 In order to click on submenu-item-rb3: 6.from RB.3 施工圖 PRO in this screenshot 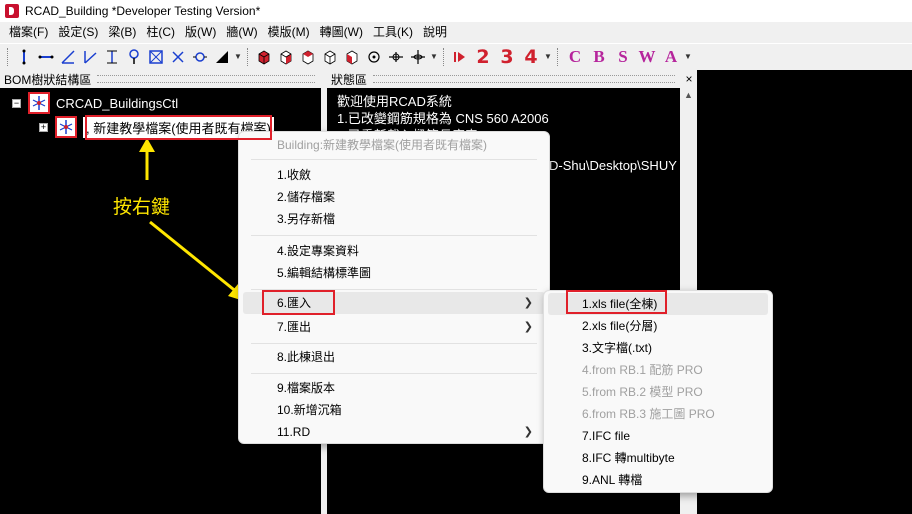, I will do `click(658, 414)`.